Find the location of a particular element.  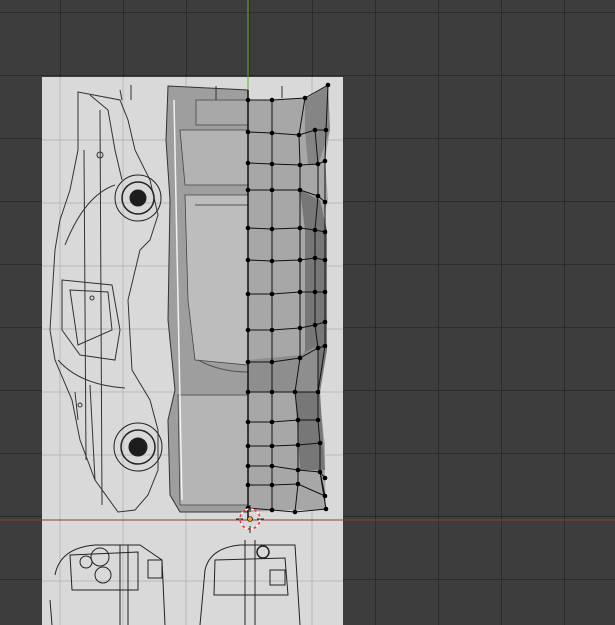

object-origin-icon is located at coordinates (250, 519).